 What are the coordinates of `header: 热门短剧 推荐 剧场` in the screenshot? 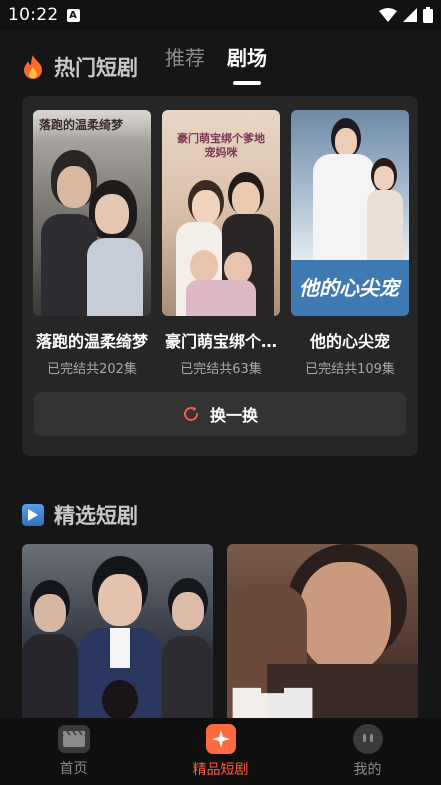 It's located at (220, 60).